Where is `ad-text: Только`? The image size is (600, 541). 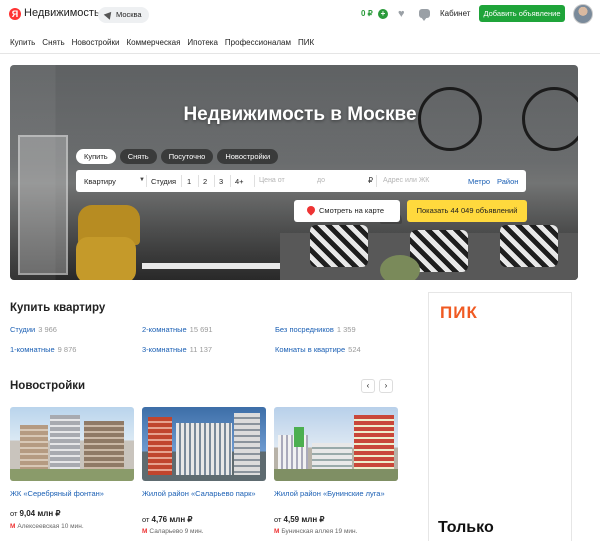
ad-text: Только is located at coordinates (466, 527).